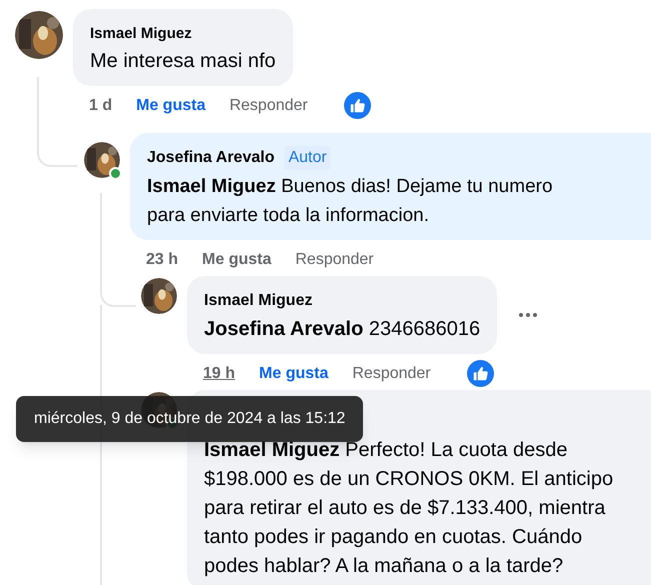 The height and width of the screenshot is (585, 651). What do you see at coordinates (219, 374) in the screenshot?
I see `timestamp-link: 19 h` at bounding box center [219, 374].